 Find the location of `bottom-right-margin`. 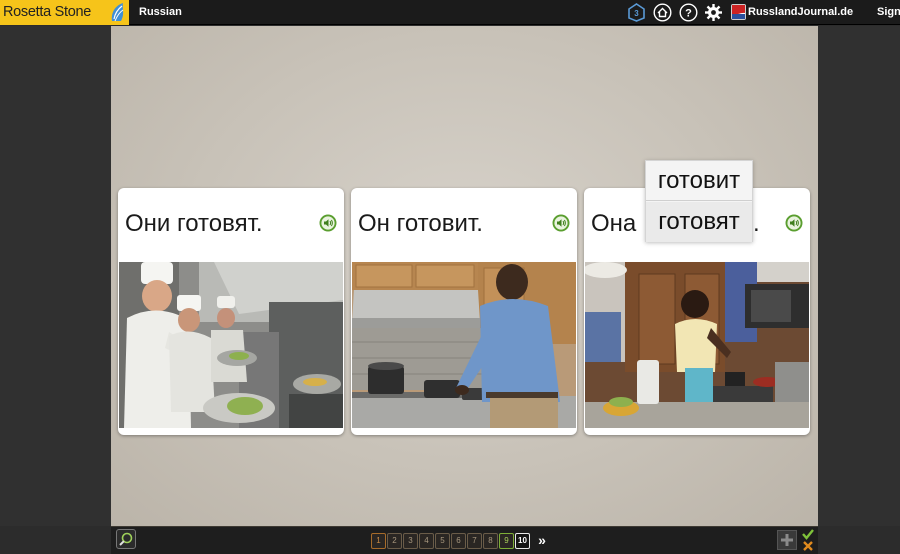

bottom-right-margin is located at coordinates (859, 540).